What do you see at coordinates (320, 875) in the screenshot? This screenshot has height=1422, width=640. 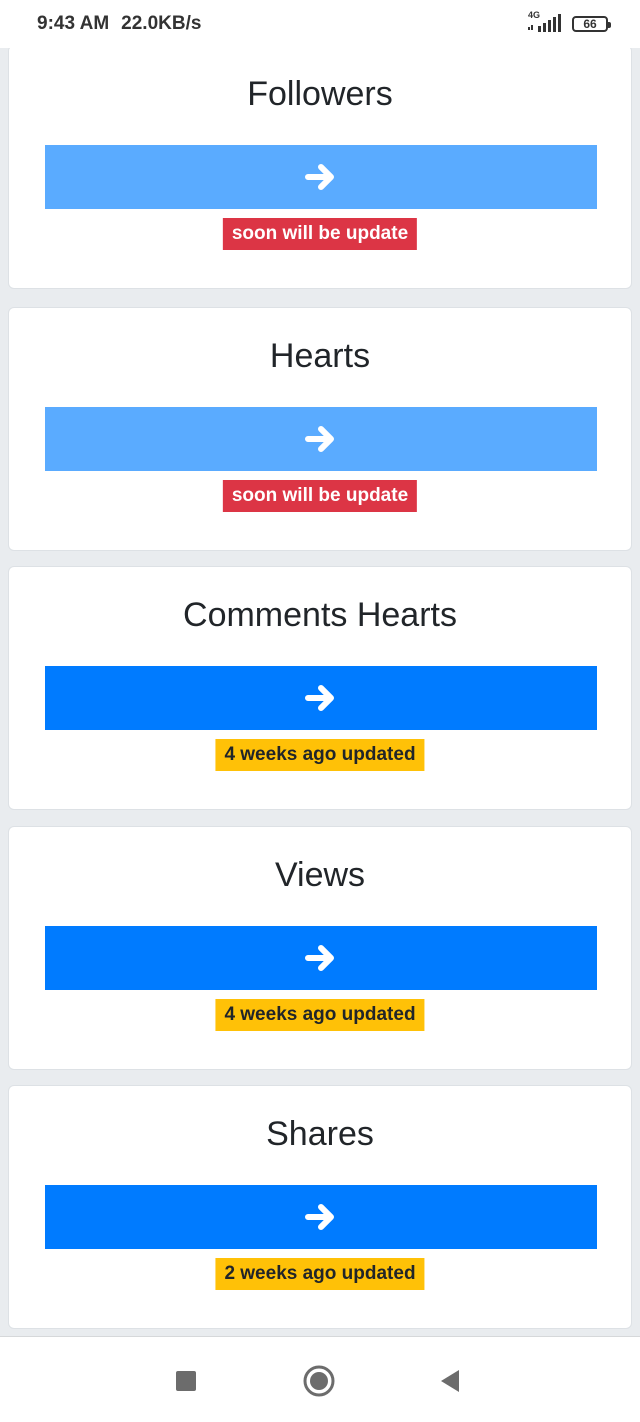 I see `card-title: Views` at bounding box center [320, 875].